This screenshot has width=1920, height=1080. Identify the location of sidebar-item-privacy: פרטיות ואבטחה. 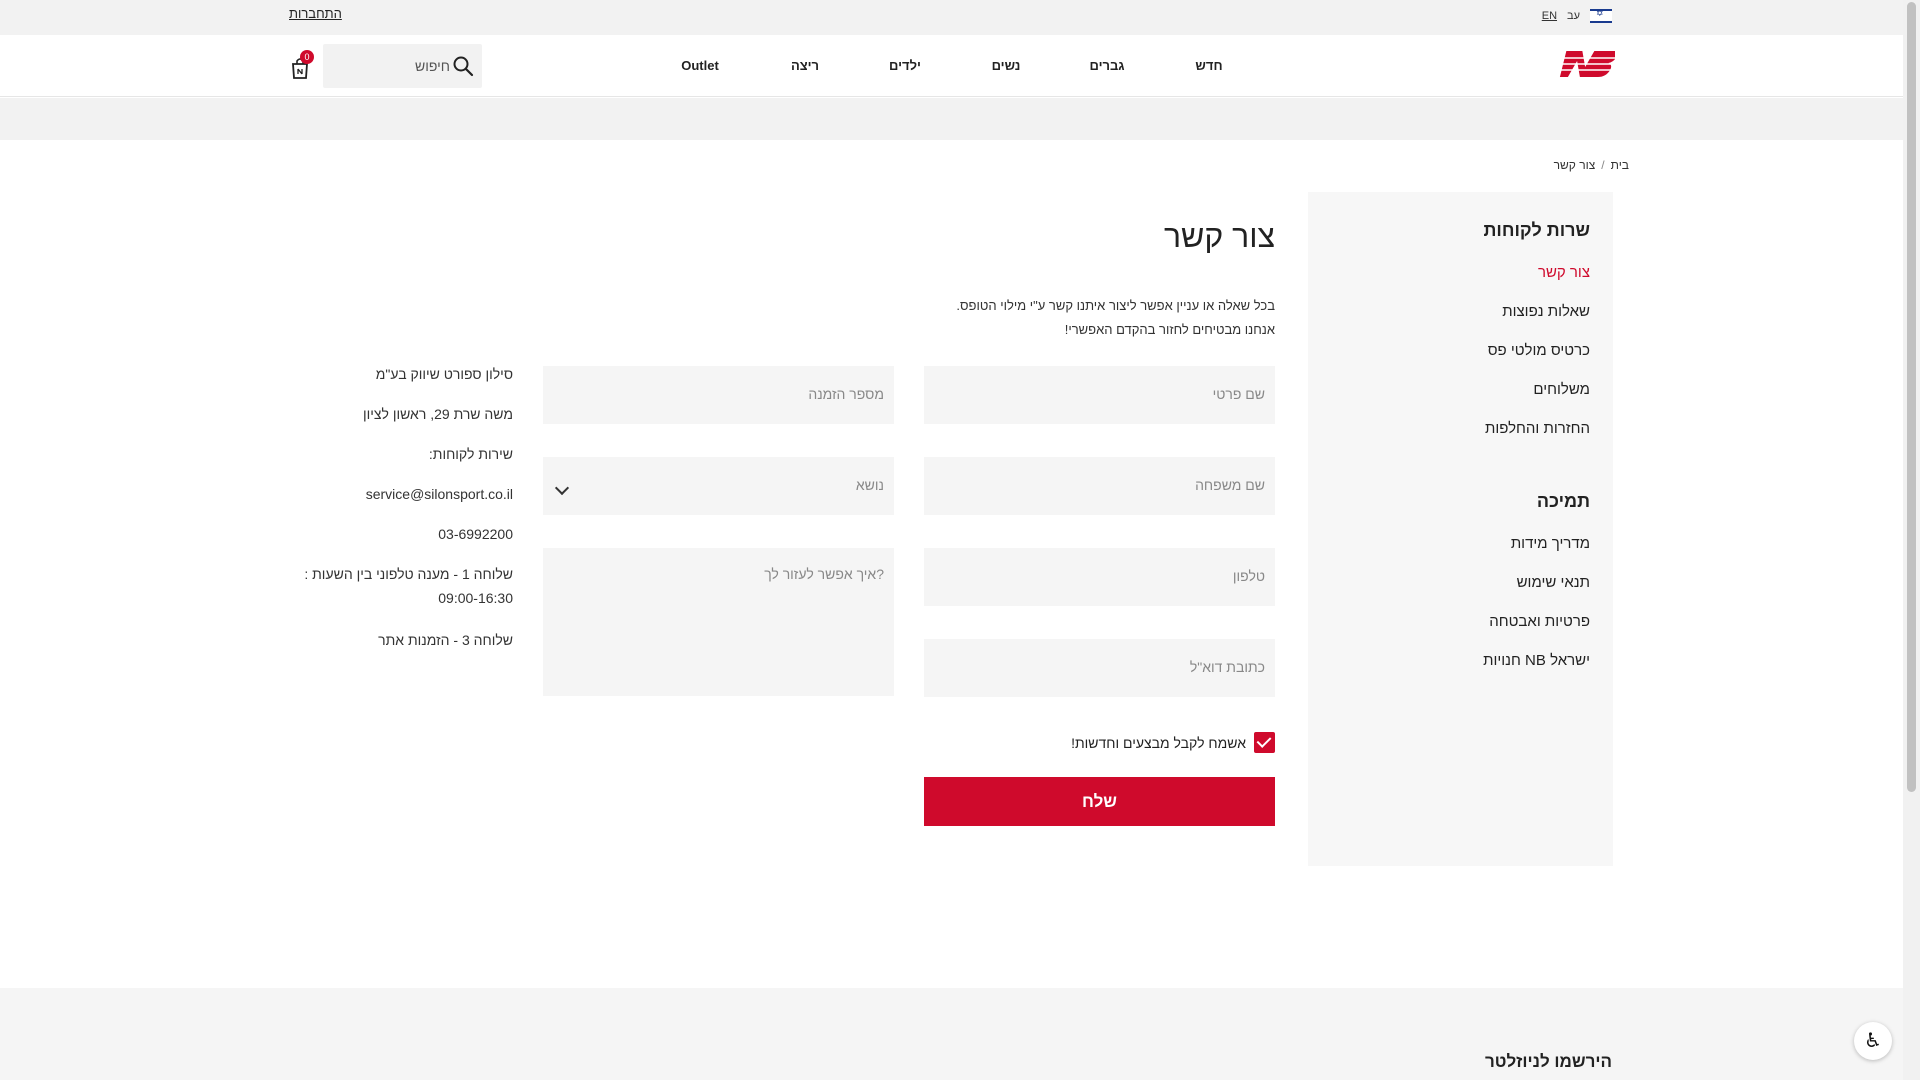
(1539, 621).